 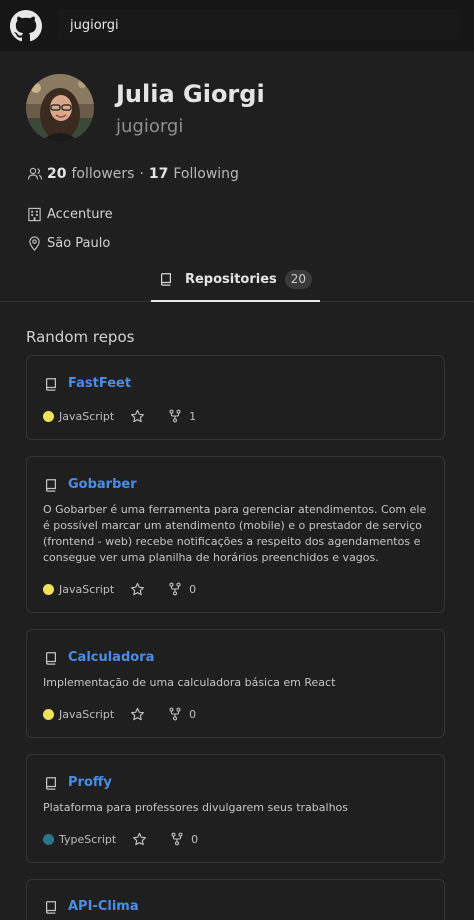 I want to click on fork-count: 1, so click(x=193, y=416).